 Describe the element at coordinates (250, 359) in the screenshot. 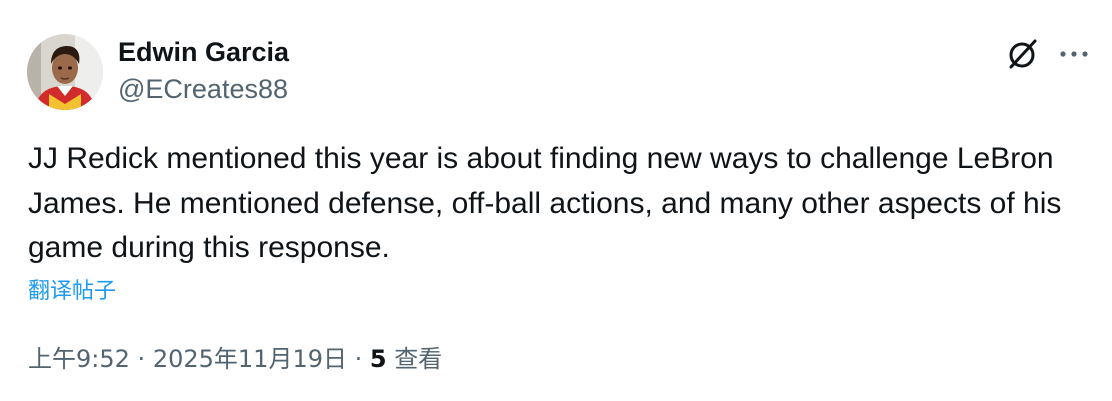

I see `tweet-date: 2025年11月19日` at that location.